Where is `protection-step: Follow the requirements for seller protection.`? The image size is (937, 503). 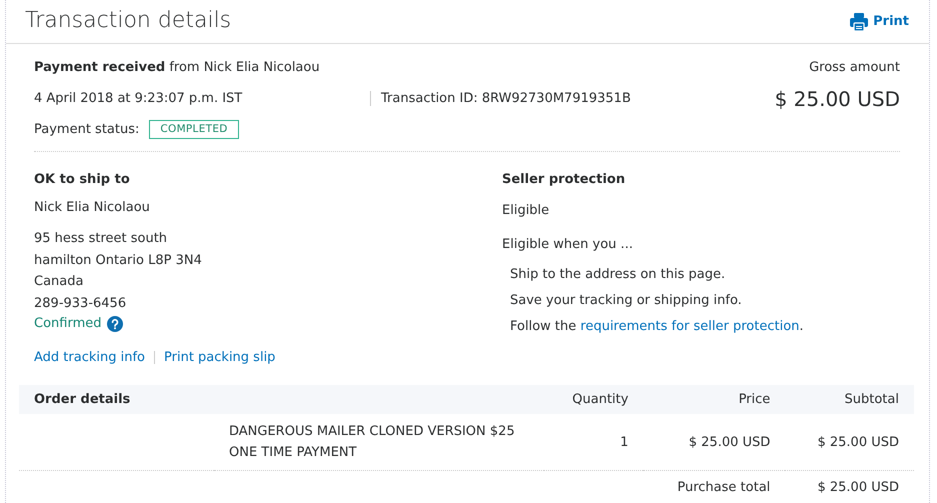
protection-step: Follow the requirements for seller protection. is located at coordinates (701, 327).